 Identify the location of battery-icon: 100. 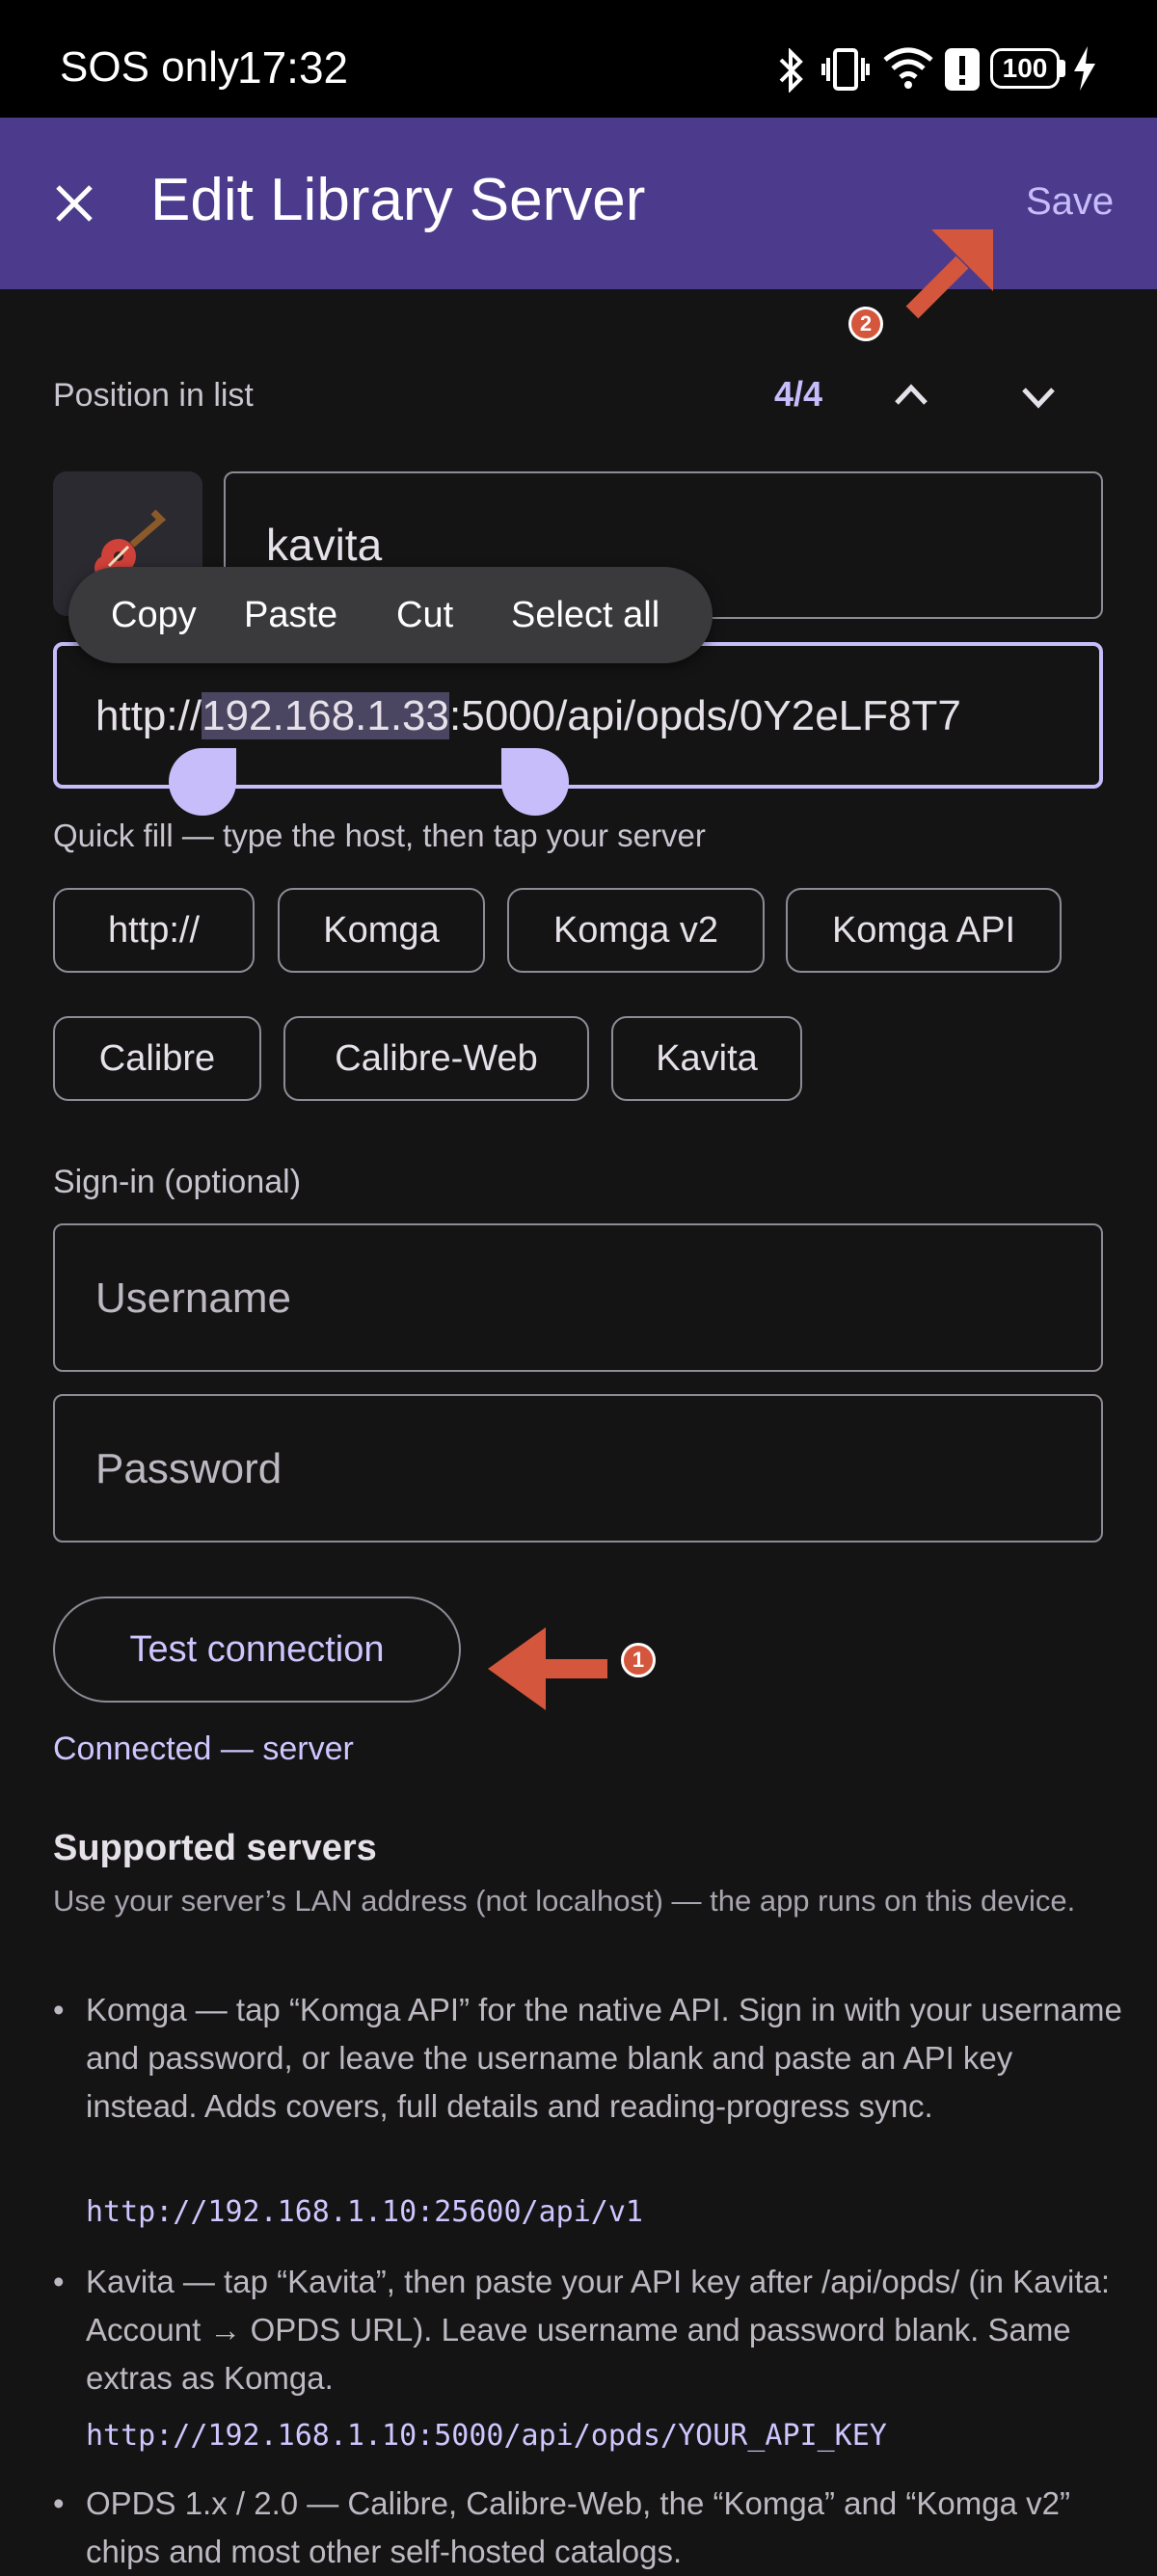
(1025, 69).